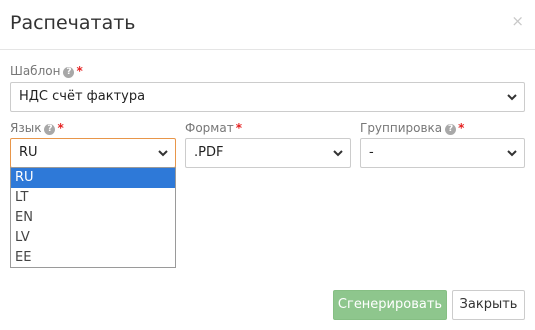 The image size is (535, 330). I want to click on grouping-label-group: Группировка? *, so click(412, 128).